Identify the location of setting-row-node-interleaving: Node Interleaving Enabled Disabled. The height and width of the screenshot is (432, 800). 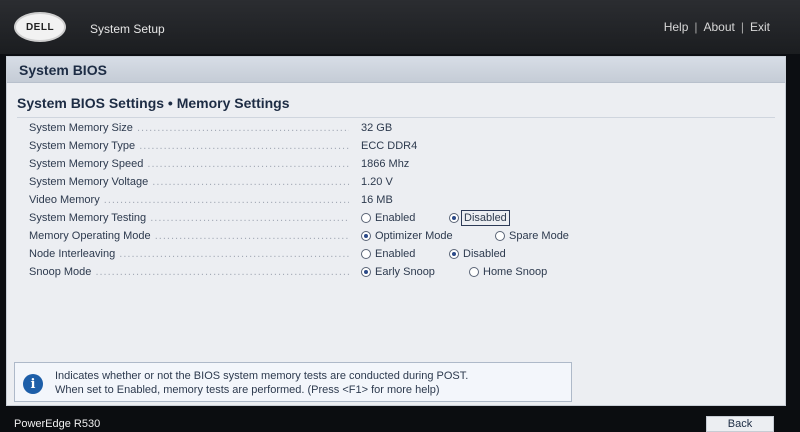
(399, 255).